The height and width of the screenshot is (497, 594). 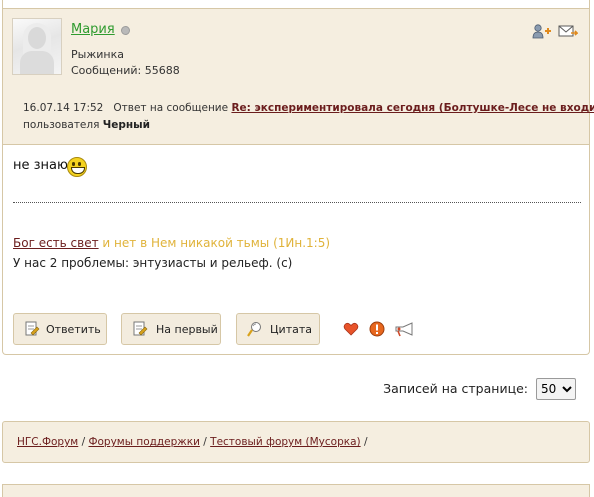 What do you see at coordinates (37, 46) in the screenshot?
I see `avatar` at bounding box center [37, 46].